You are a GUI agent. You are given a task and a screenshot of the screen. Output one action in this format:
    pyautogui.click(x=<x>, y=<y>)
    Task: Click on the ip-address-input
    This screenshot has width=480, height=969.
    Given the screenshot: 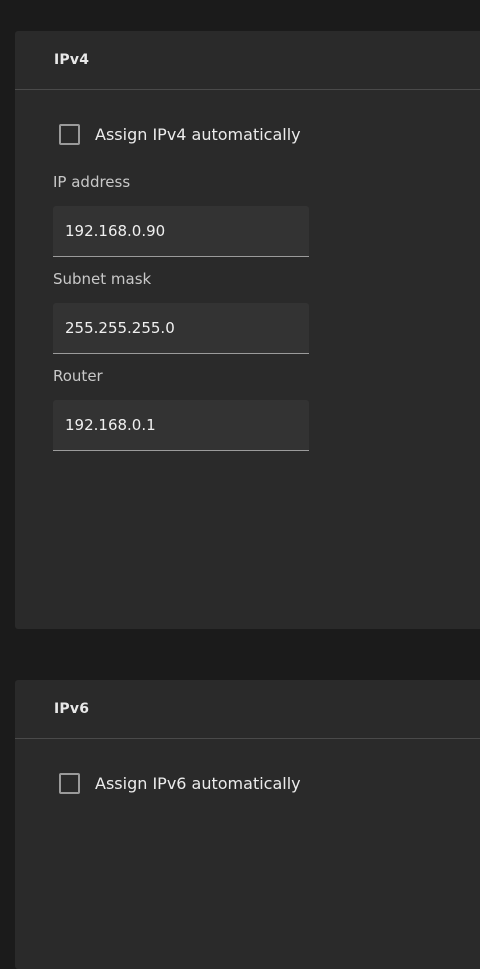 What is the action you would take?
    pyautogui.click(x=181, y=231)
    